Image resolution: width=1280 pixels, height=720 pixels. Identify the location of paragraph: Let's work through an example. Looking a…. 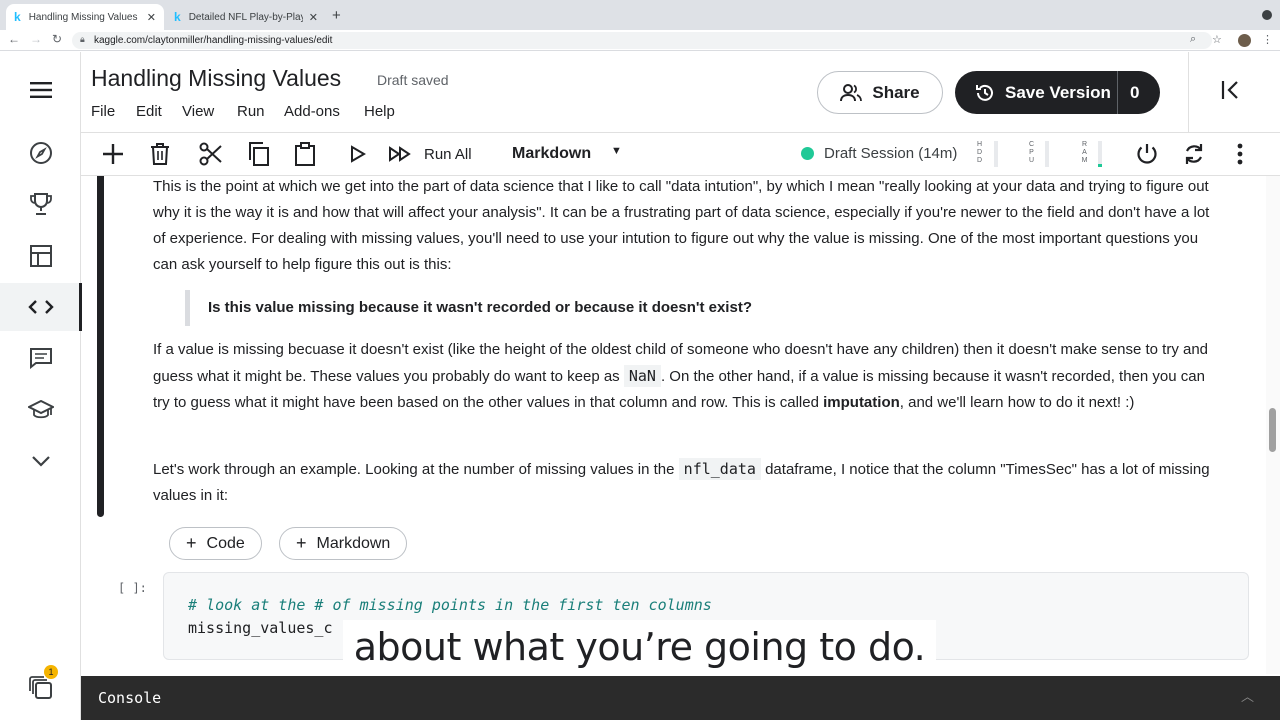
(685, 482).